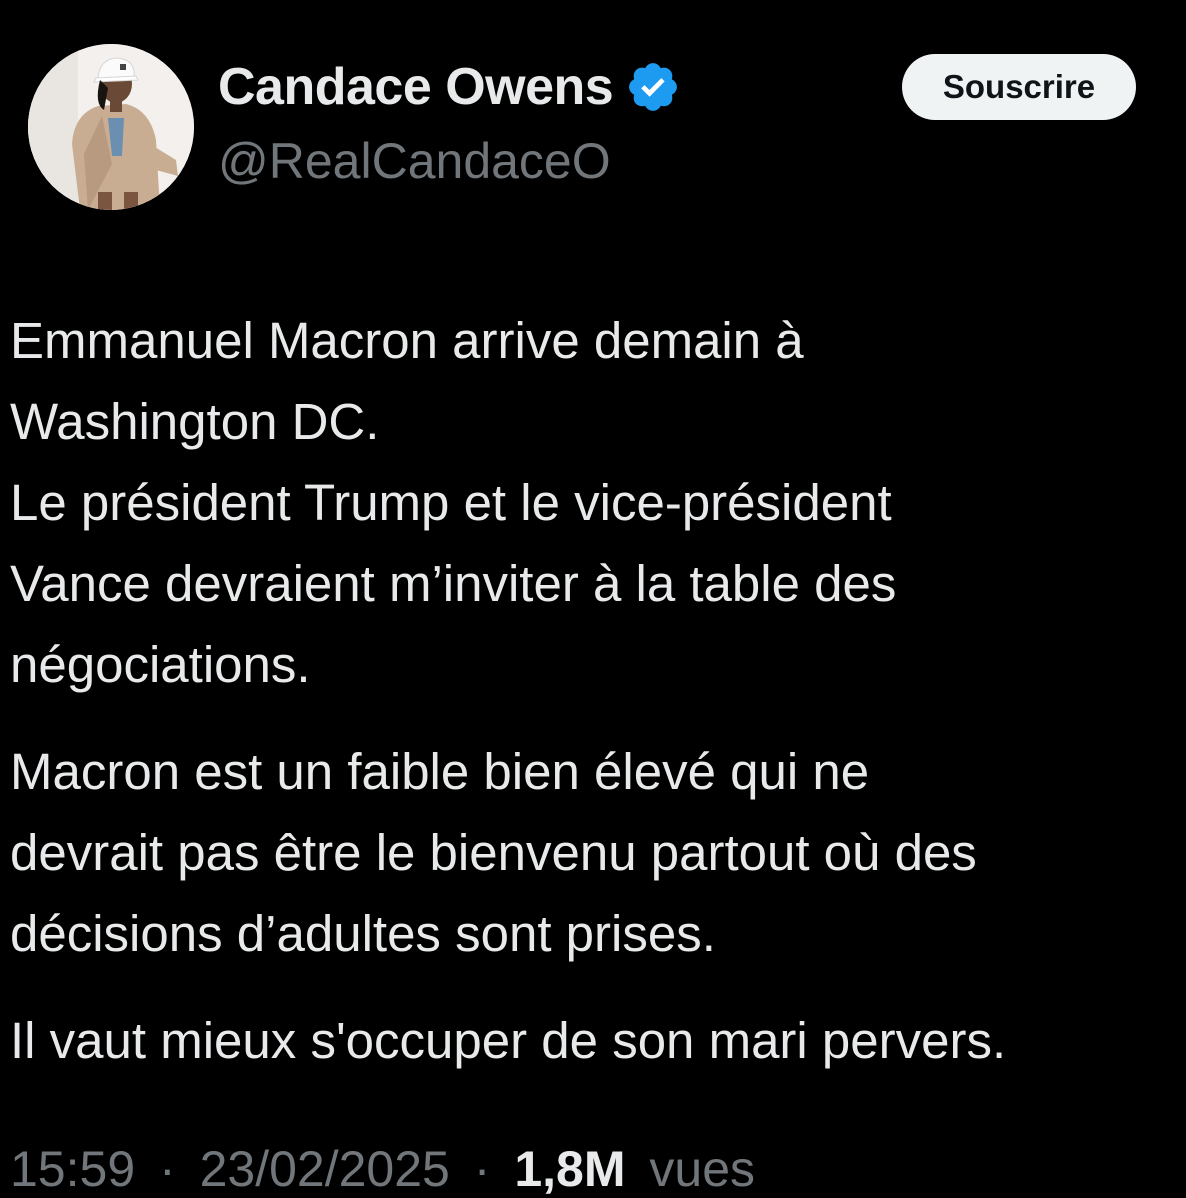 This screenshot has height=1198, width=1186. I want to click on tweet-text-line: Le président Trump et le vice-président, so click(451, 502).